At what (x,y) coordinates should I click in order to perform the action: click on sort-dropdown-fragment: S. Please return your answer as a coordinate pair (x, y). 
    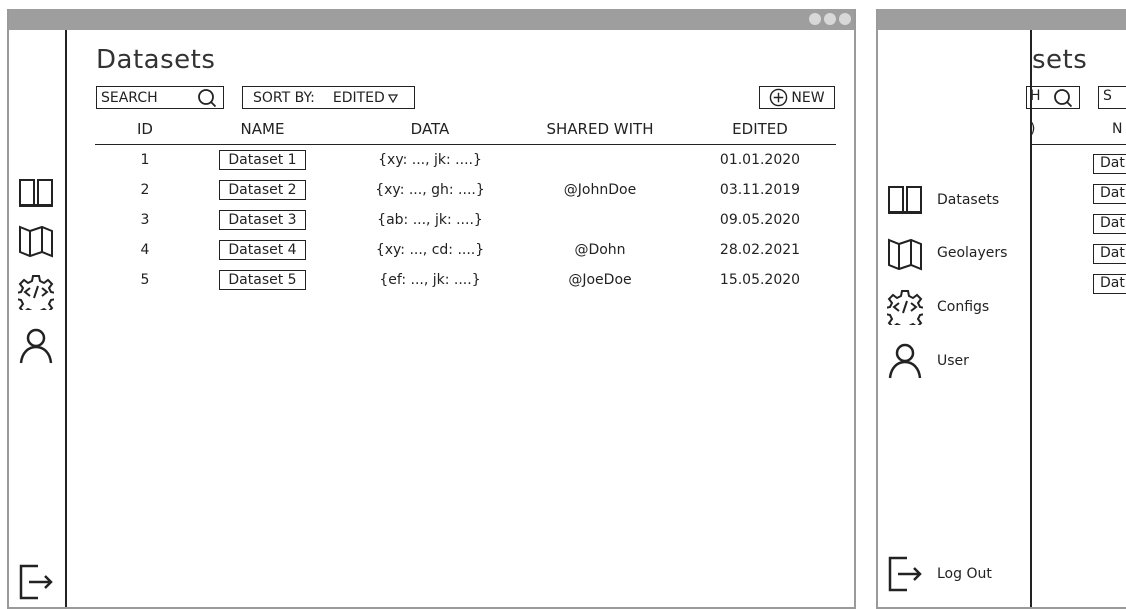
    Looking at the image, I should click on (1112, 97).